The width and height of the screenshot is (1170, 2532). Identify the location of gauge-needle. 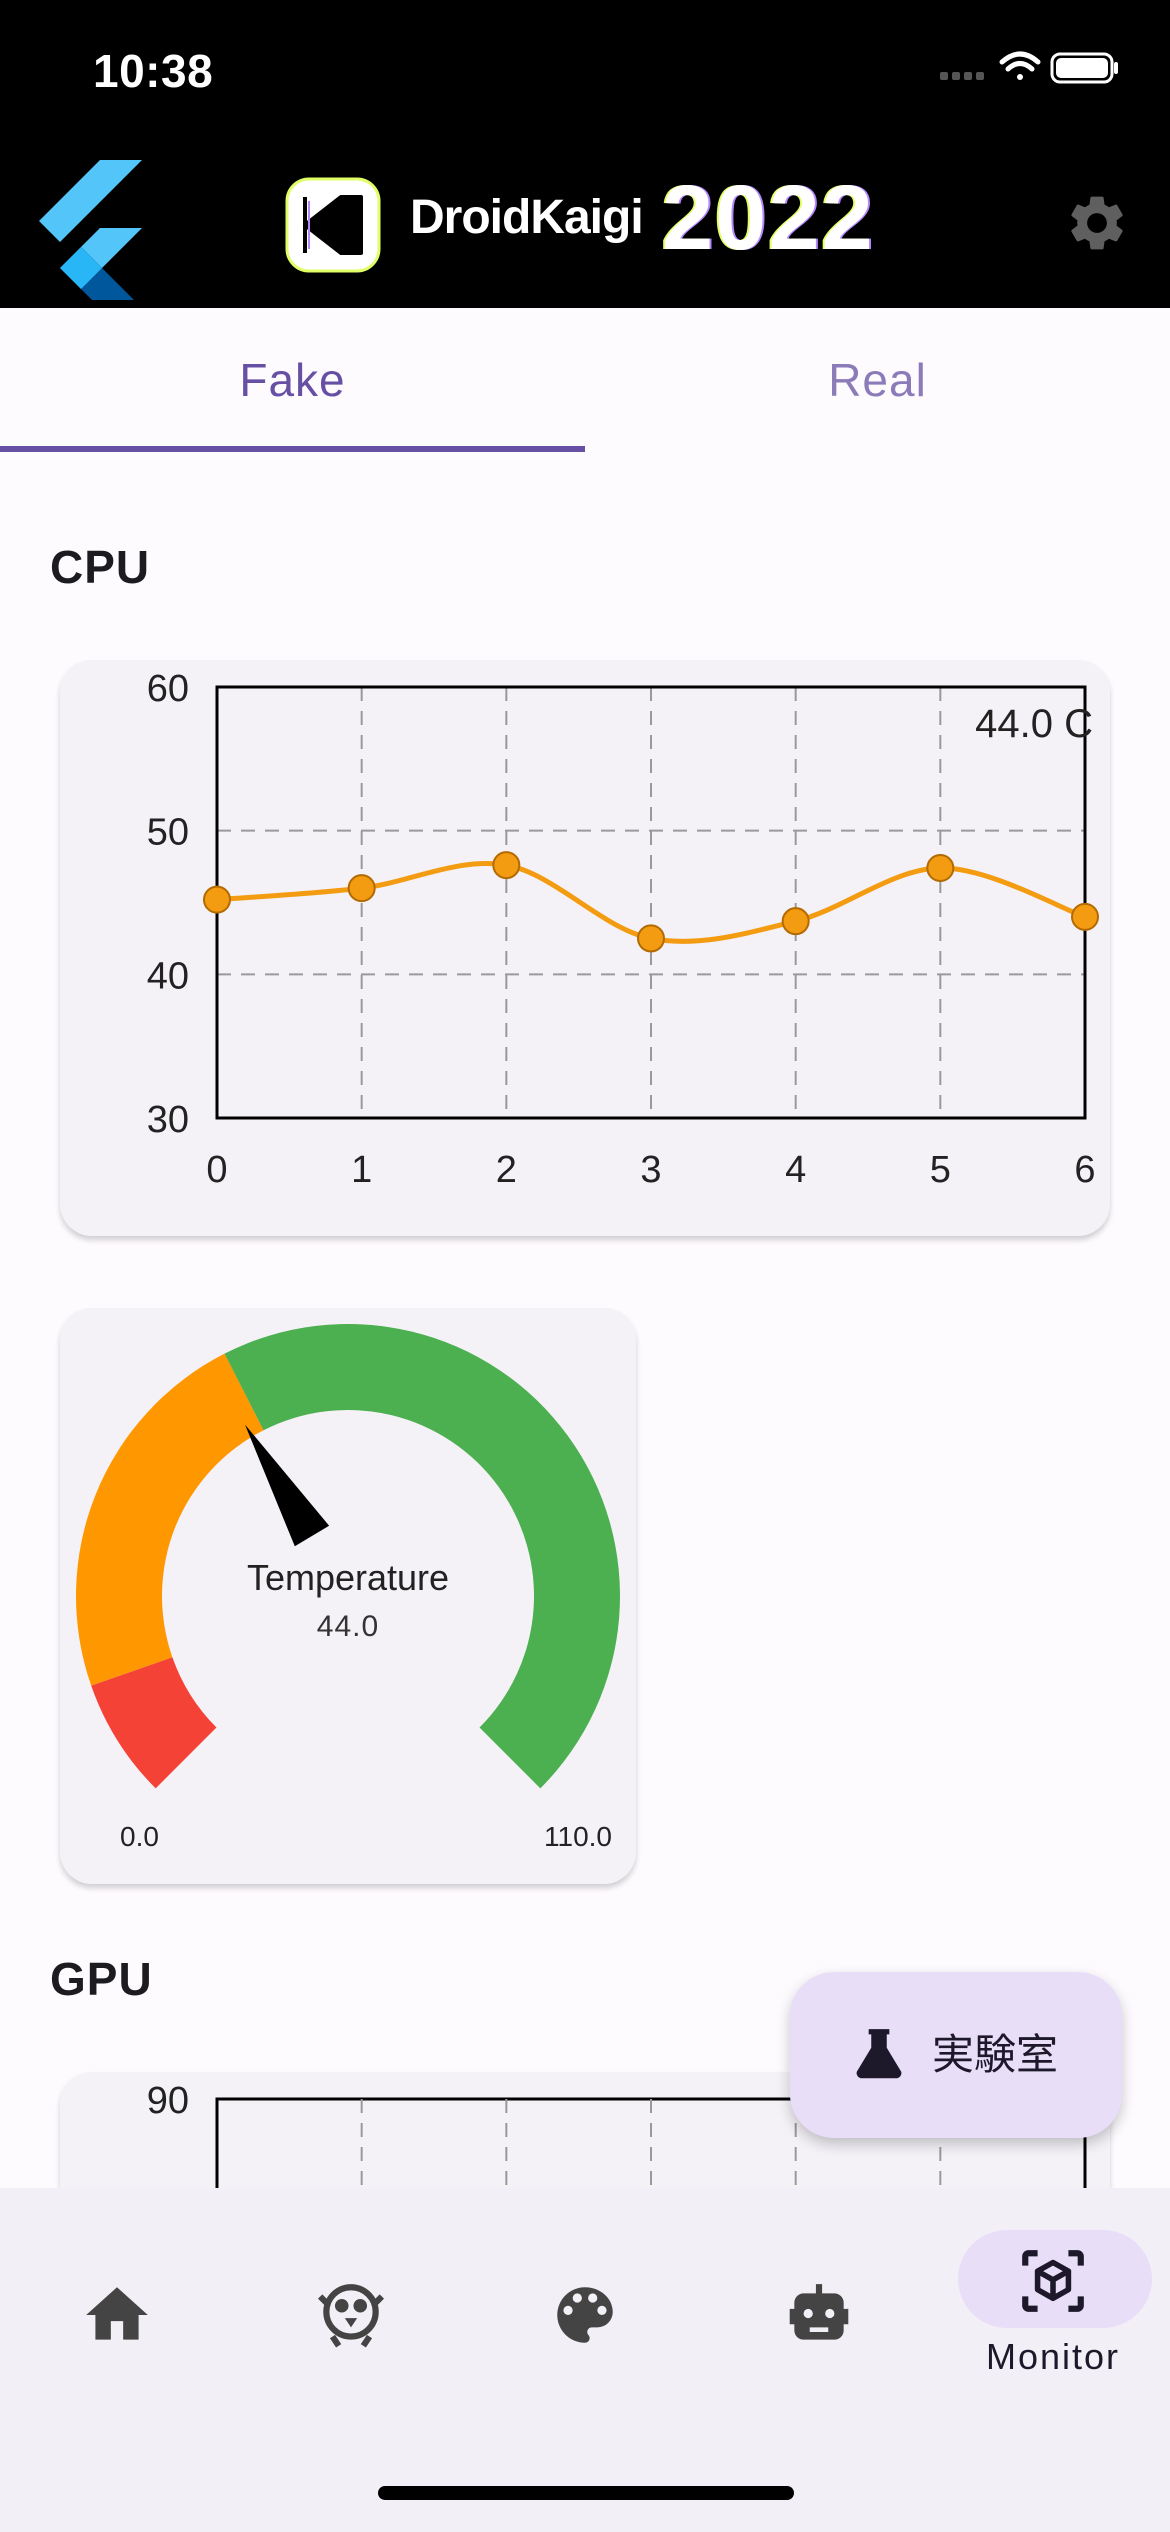
(287, 1485).